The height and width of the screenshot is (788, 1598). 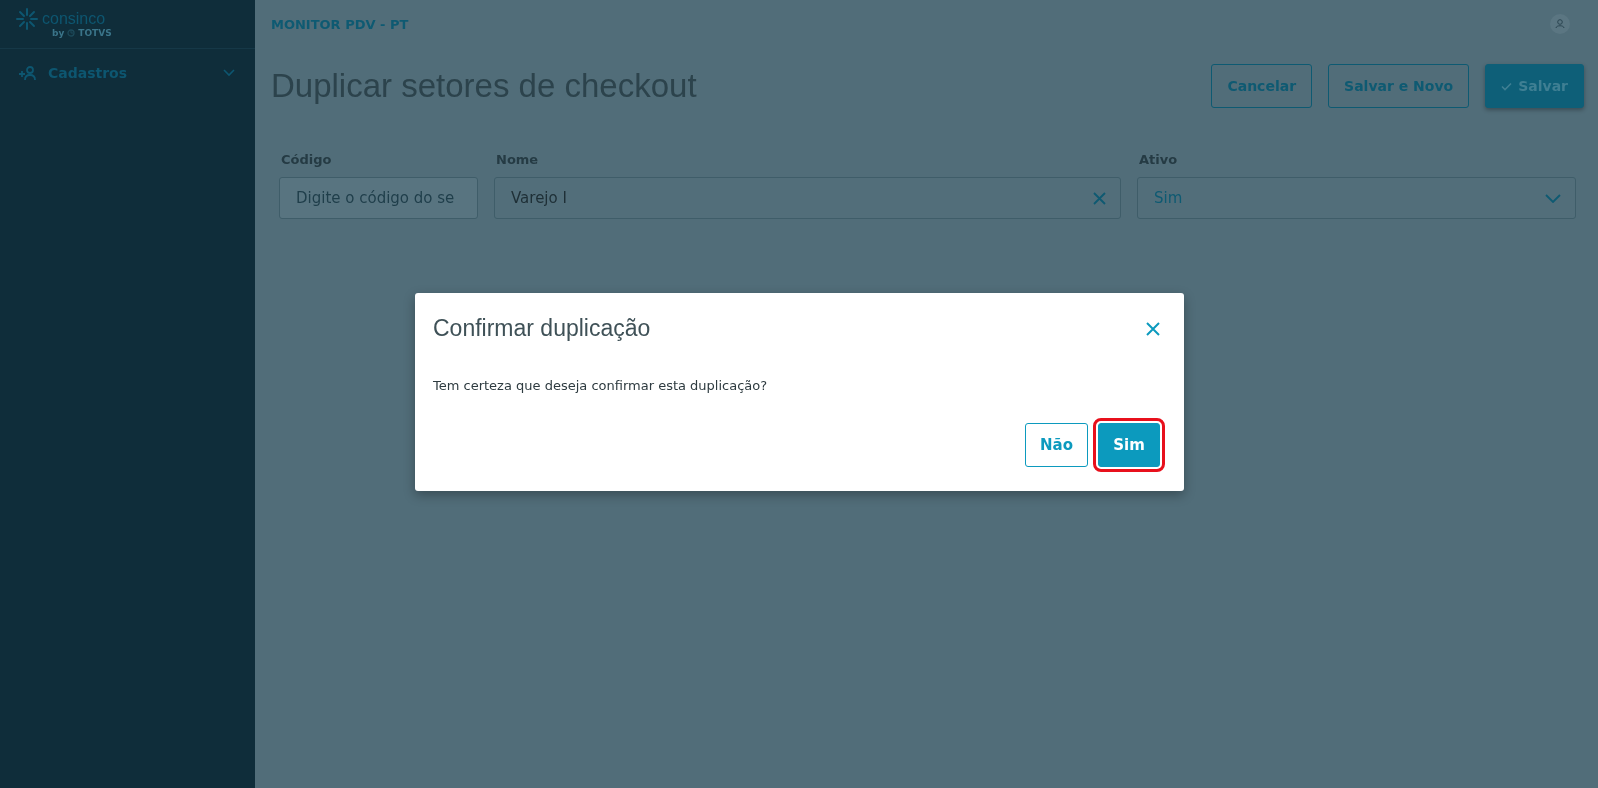 I want to click on close-icon, so click(x=1153, y=328).